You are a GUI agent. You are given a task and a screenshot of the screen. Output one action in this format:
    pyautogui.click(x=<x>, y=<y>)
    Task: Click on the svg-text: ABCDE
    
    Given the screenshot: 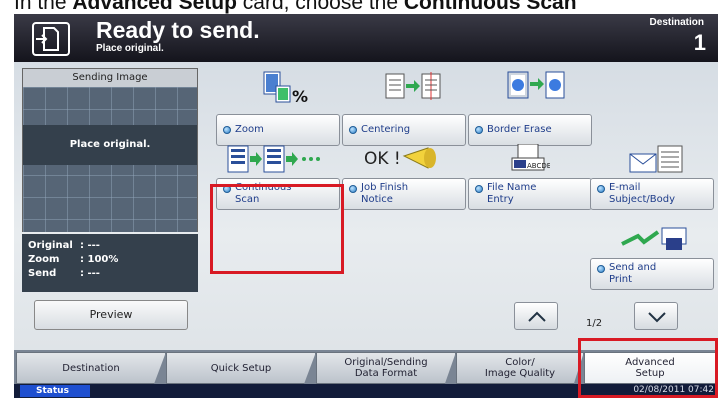 What is the action you would take?
    pyautogui.click(x=538, y=166)
    